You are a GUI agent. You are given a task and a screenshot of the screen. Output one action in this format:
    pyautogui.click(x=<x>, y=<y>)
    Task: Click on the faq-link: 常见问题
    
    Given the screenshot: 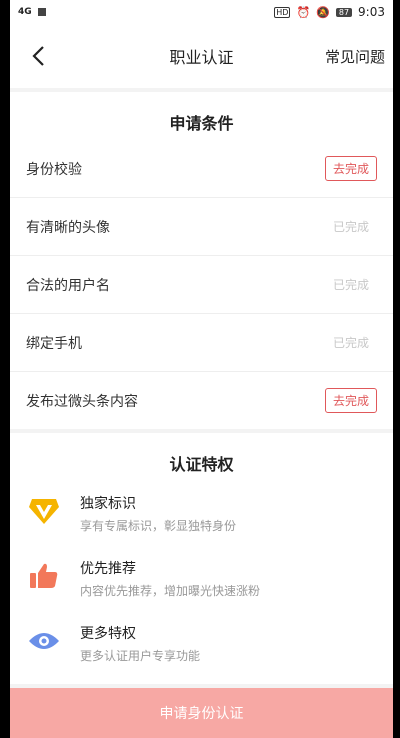 What is the action you would take?
    pyautogui.click(x=355, y=56)
    